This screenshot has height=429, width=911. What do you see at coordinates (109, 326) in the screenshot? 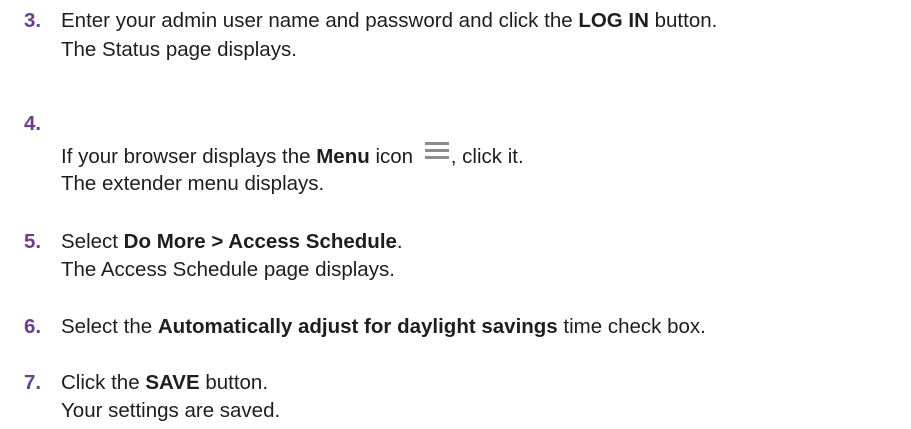
I see `instruction-text: Select the` at bounding box center [109, 326].